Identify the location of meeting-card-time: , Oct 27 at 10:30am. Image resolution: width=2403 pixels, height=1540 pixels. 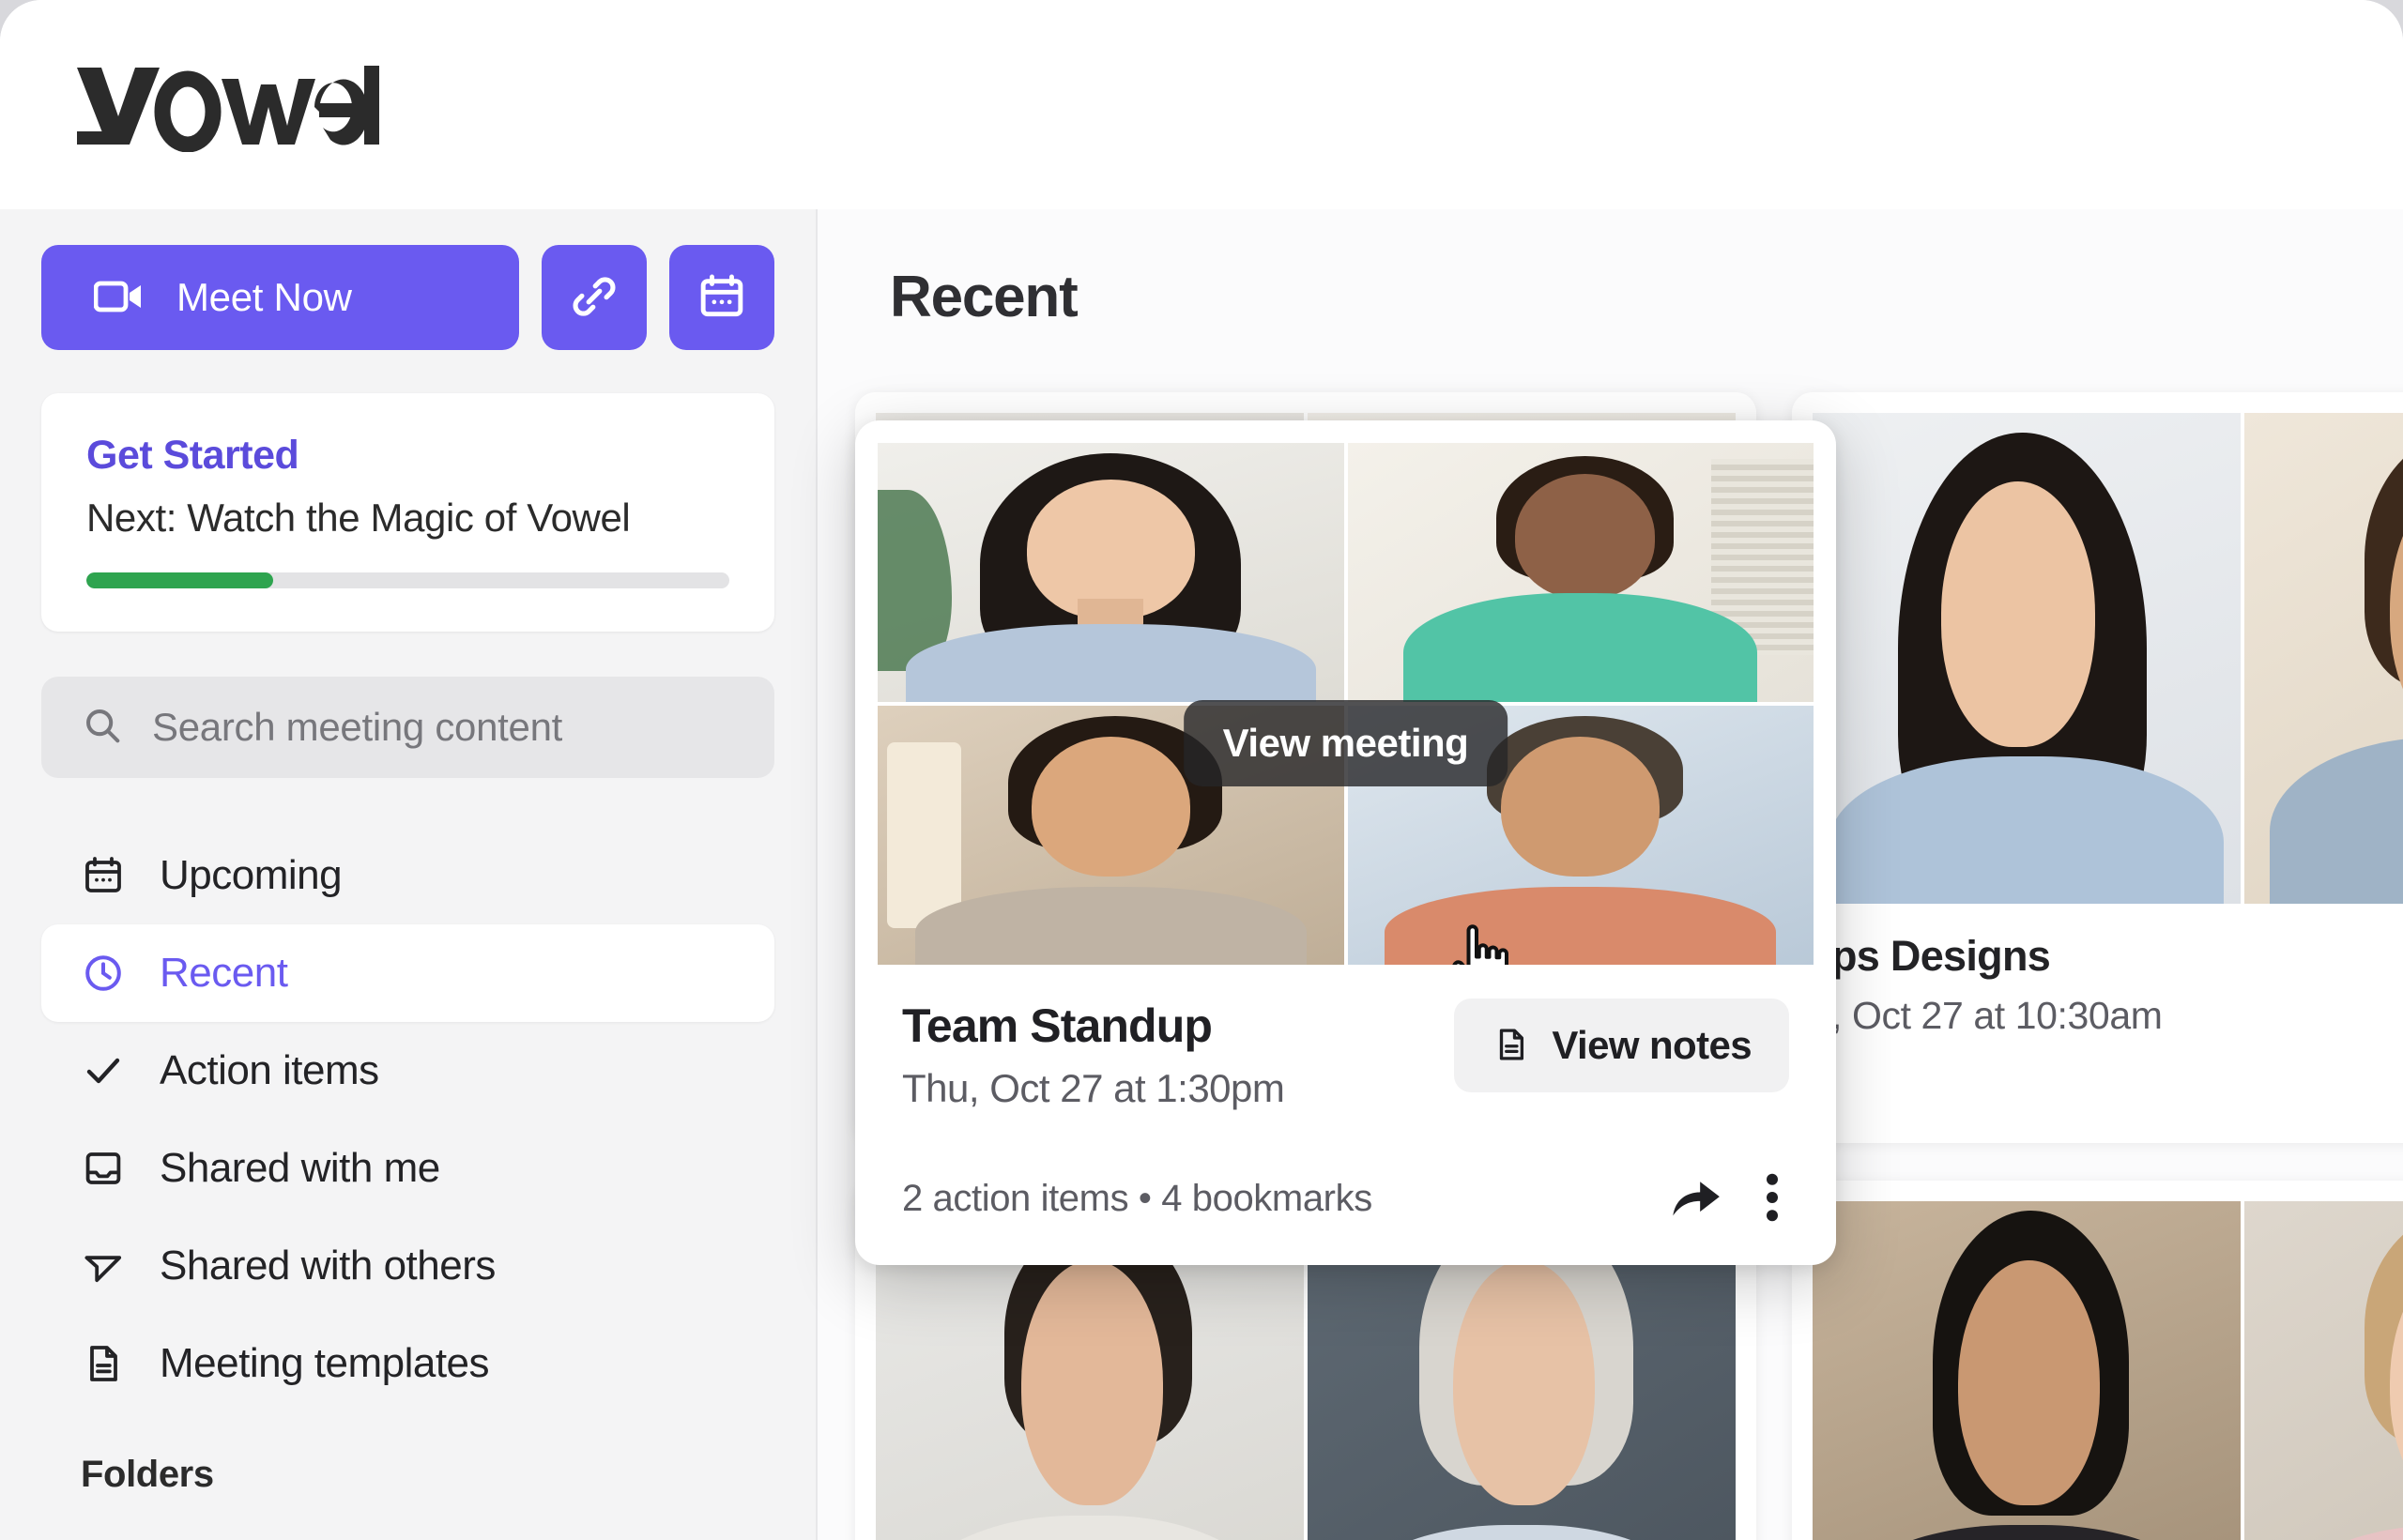
(1997, 1015).